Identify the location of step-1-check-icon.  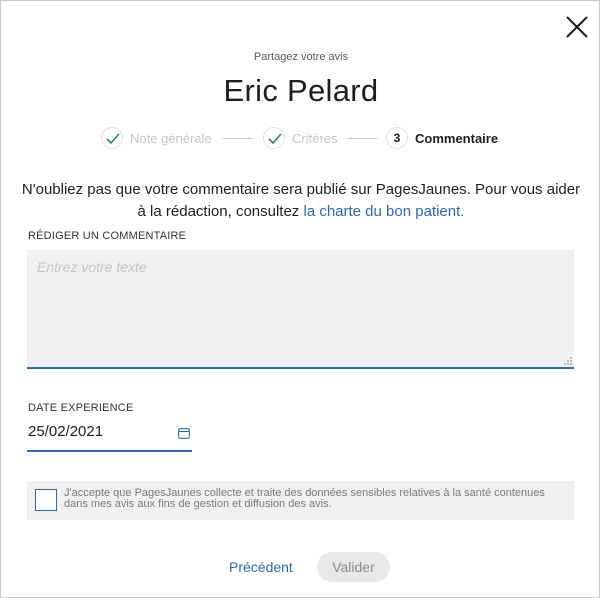
(112, 138).